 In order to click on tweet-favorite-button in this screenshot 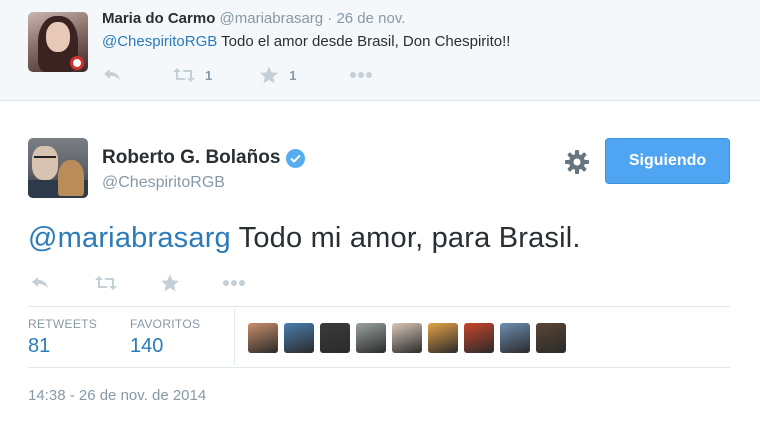, I will do `click(170, 283)`.